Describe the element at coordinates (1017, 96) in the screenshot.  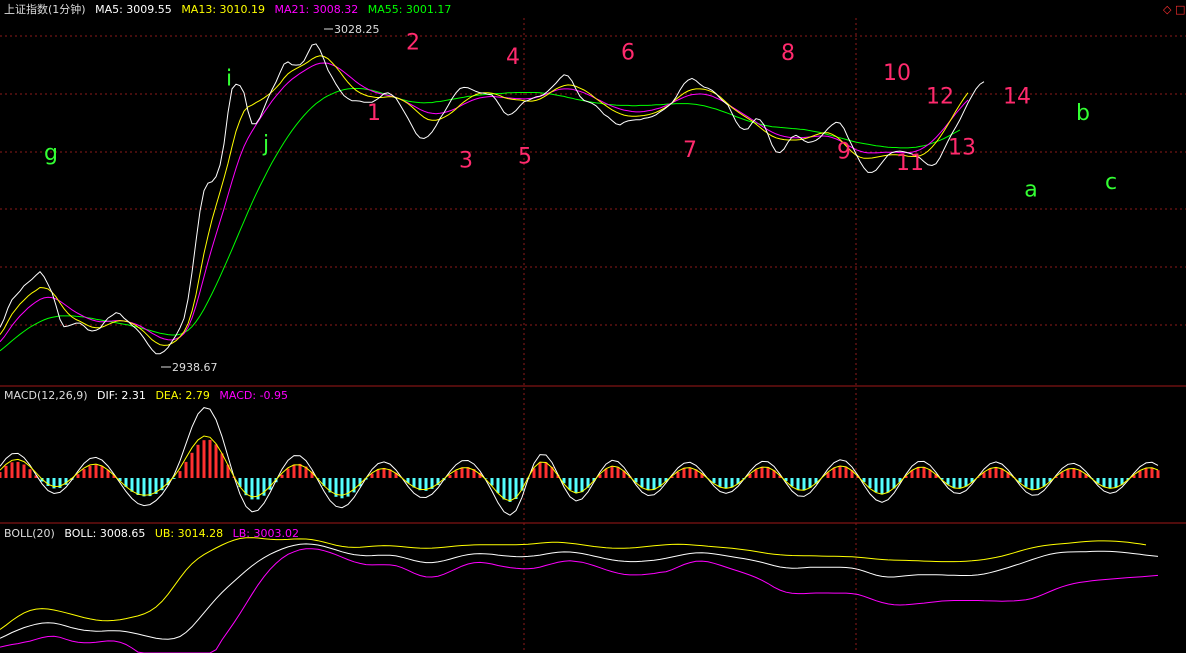
I see `wave-label-14: 14` at that location.